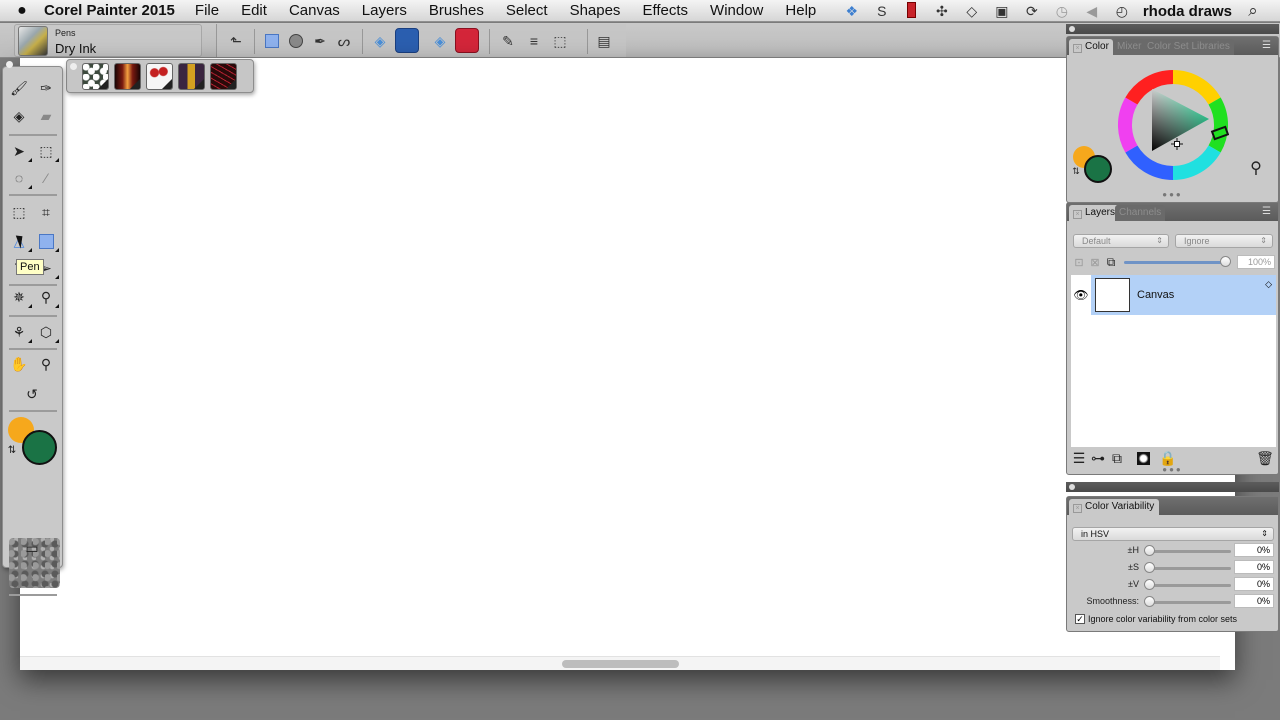 Image resolution: width=1280 pixels, height=720 pixels. I want to click on dropbox-icon: ❖, so click(852, 11).